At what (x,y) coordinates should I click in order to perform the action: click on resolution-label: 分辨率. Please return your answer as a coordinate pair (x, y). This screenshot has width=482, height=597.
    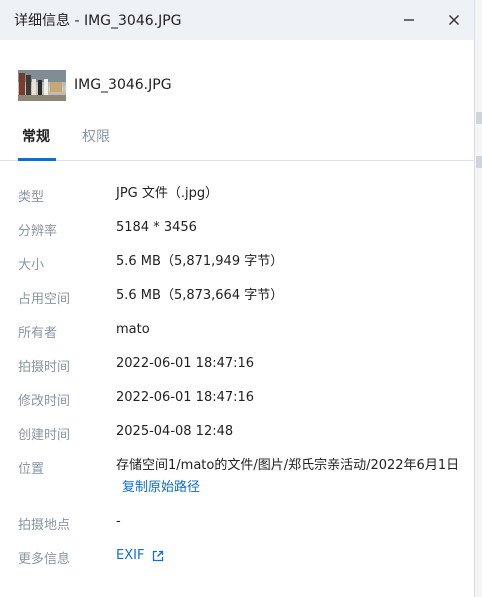
    Looking at the image, I should click on (38, 231).